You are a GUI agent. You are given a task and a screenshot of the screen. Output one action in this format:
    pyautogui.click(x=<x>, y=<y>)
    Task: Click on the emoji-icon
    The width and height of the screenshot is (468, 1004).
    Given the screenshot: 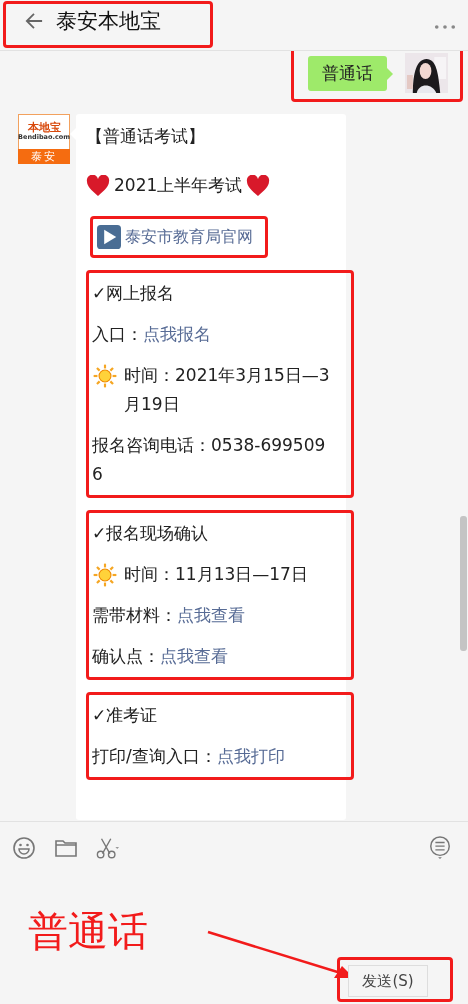 What is the action you would take?
    pyautogui.click(x=24, y=848)
    